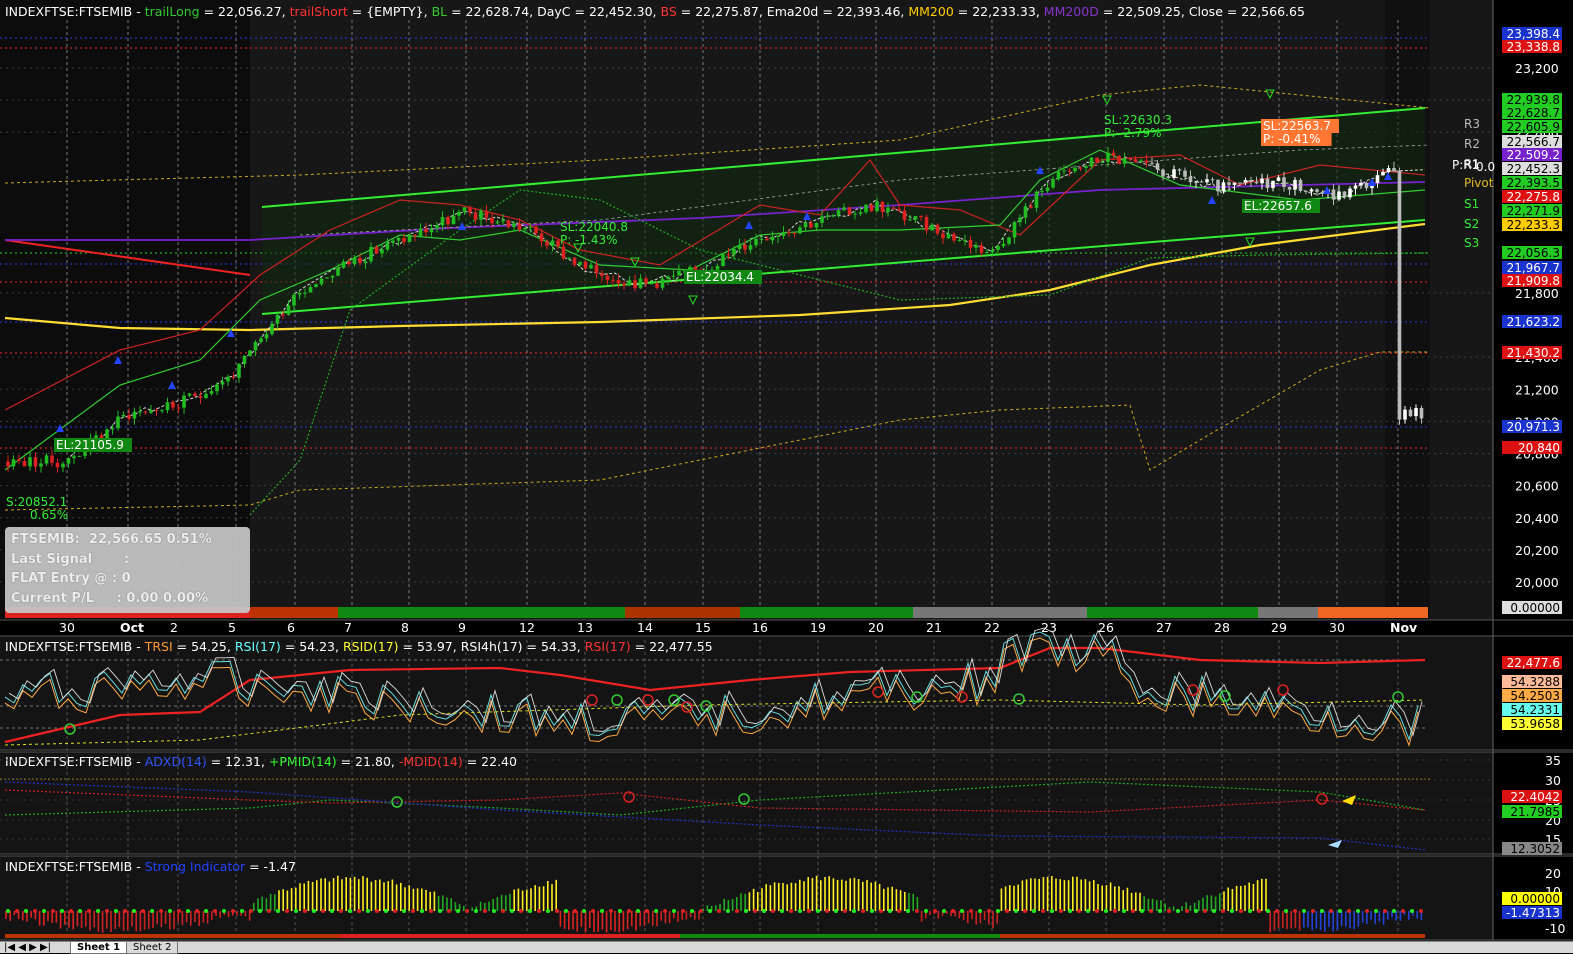  I want to click on adx-header-part: = 12.31,, so click(238, 761).